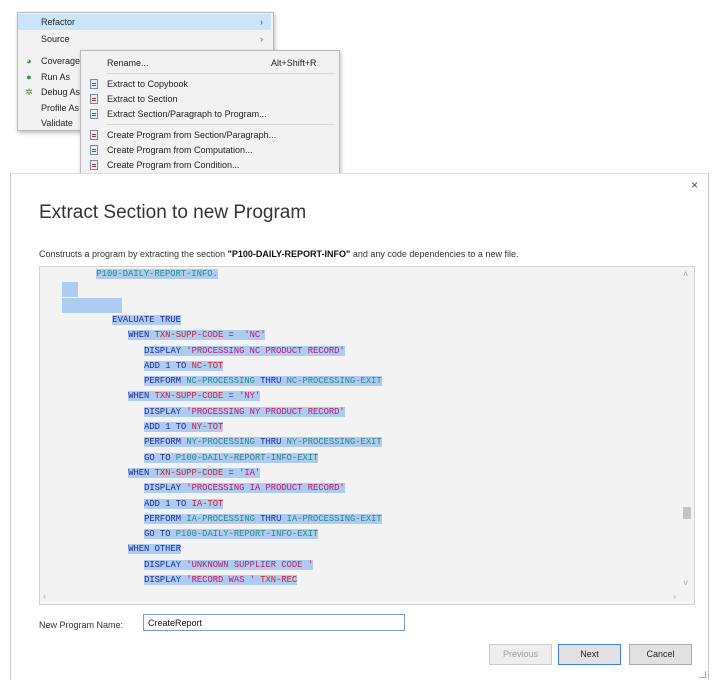 Image resolution: width=715 pixels, height=680 pixels. Describe the element at coordinates (209, 99) in the screenshot. I see `menu-item-extract-section: Extract to Section` at that location.